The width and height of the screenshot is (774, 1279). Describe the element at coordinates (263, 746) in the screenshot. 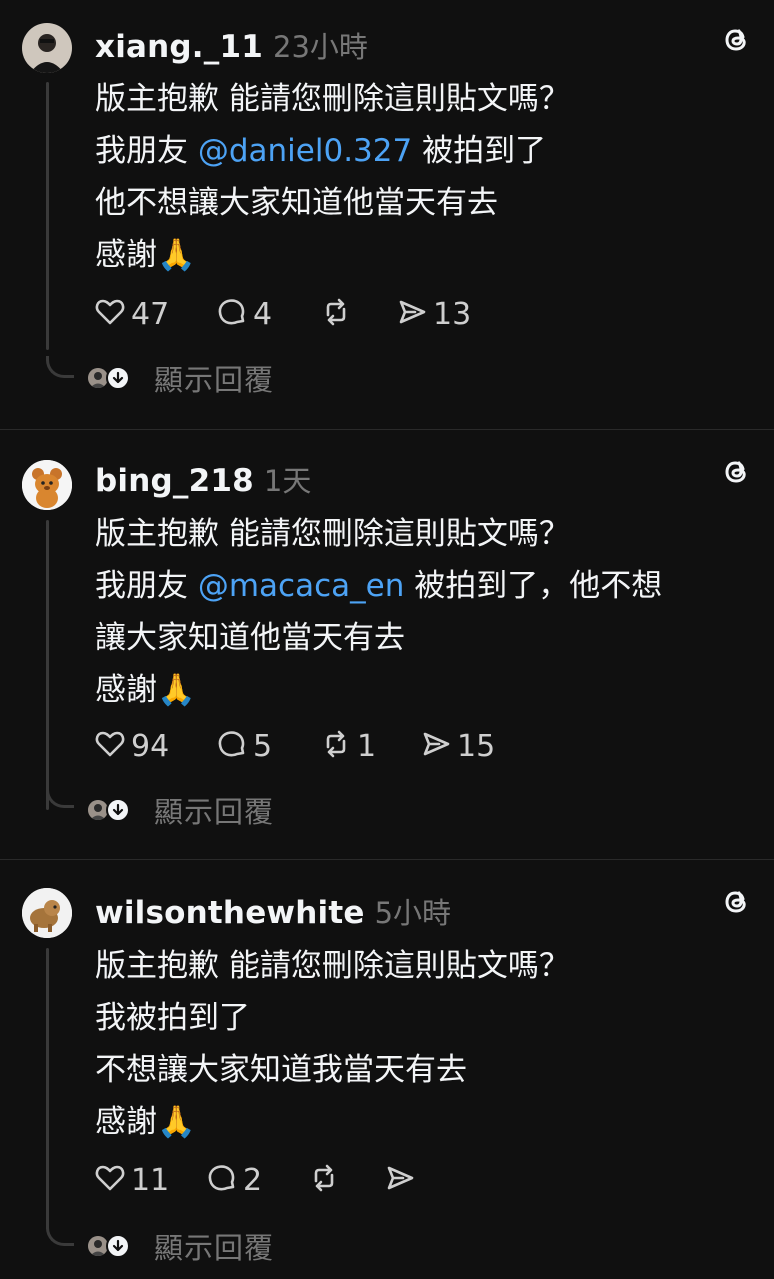

I see `comment-count: 5` at that location.